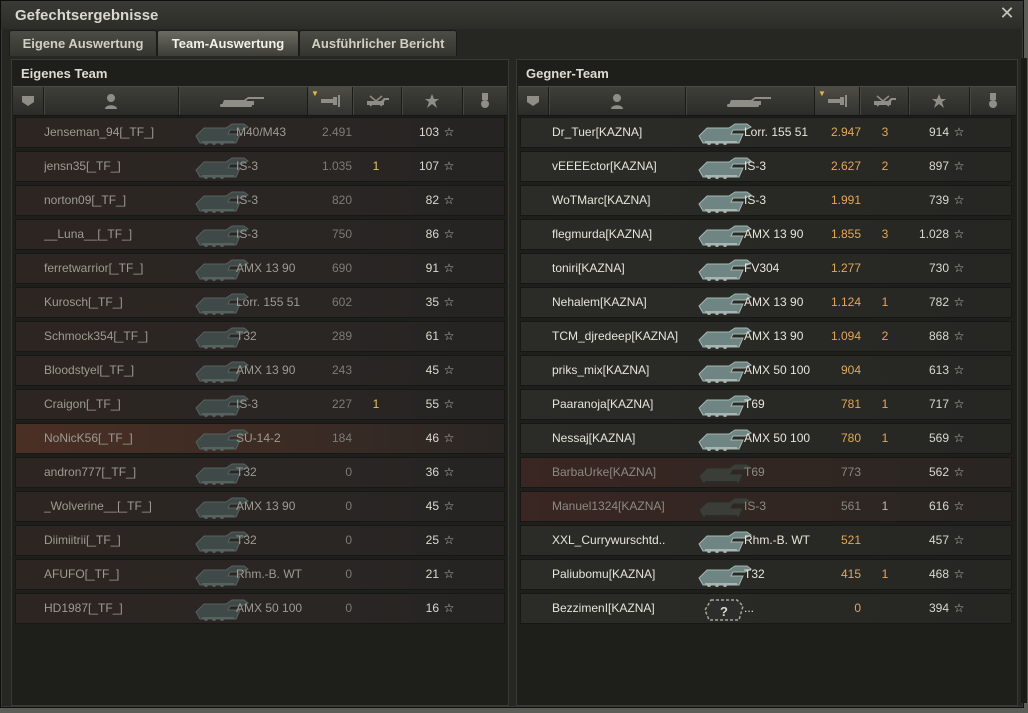  Describe the element at coordinates (766, 506) in the screenshot. I see `table-row: Manuel1324[KAZNA] IS-3 561 1 616 ☆` at that location.